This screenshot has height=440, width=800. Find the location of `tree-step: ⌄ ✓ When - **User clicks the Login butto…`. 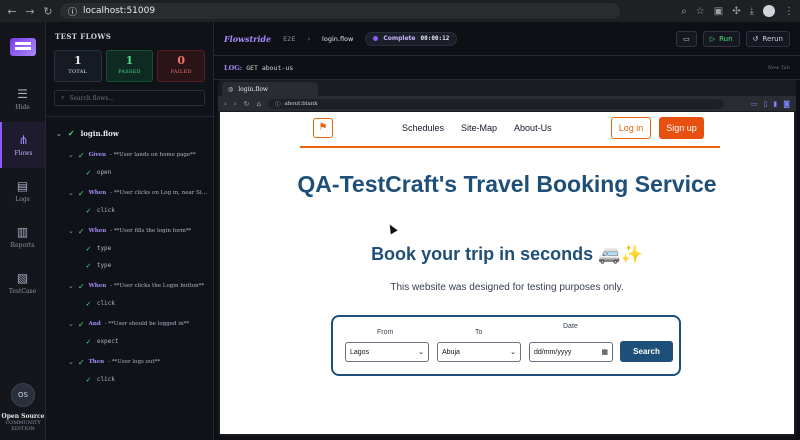

tree-step: ⌄ ✓ When - **User clicks the Login butto… is located at coordinates (129, 286).